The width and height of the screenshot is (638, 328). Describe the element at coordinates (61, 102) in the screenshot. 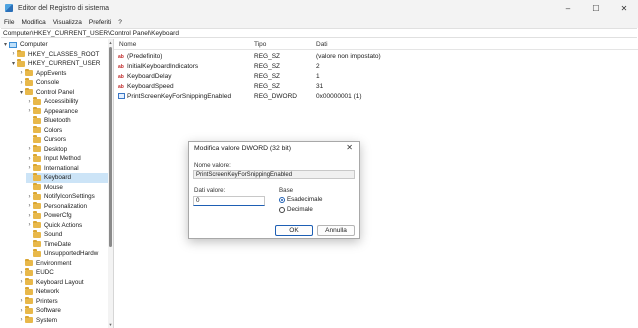

I see `tree-item-label: Accessibility` at that location.